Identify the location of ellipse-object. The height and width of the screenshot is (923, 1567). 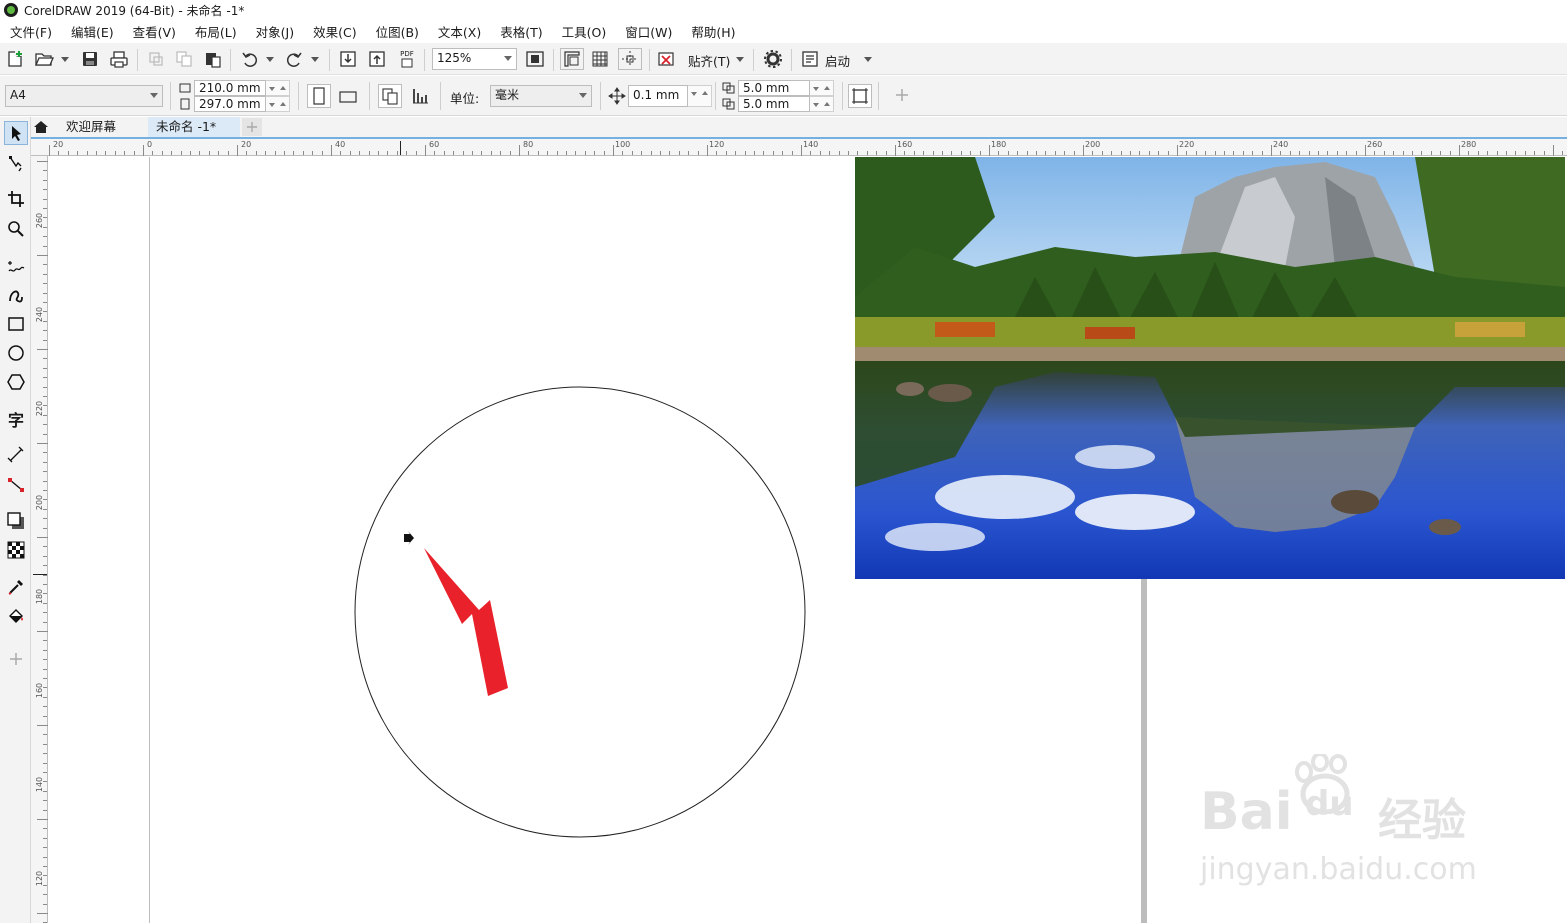
(580, 612).